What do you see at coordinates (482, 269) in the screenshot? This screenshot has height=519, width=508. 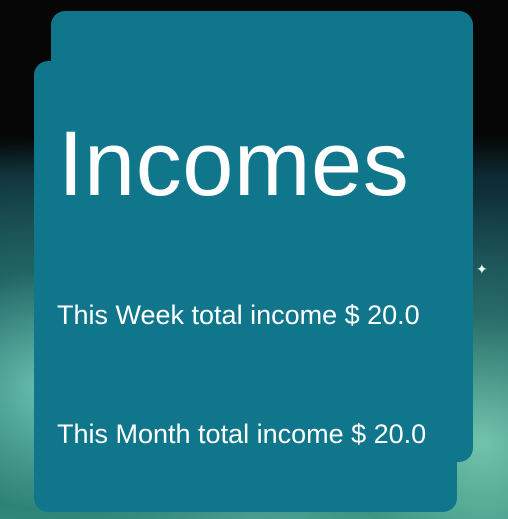 I see `sparkle-icon: ✦` at bounding box center [482, 269].